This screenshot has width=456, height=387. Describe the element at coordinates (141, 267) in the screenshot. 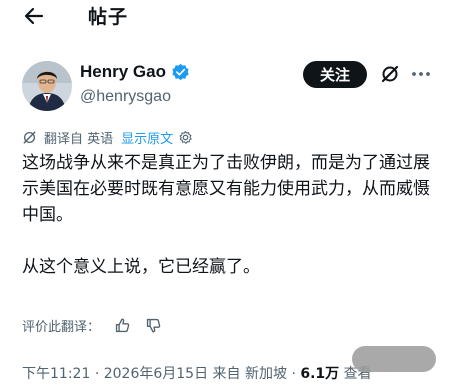

I see `post-paragraph: 从这个意义上说，它已经赢了。` at that location.